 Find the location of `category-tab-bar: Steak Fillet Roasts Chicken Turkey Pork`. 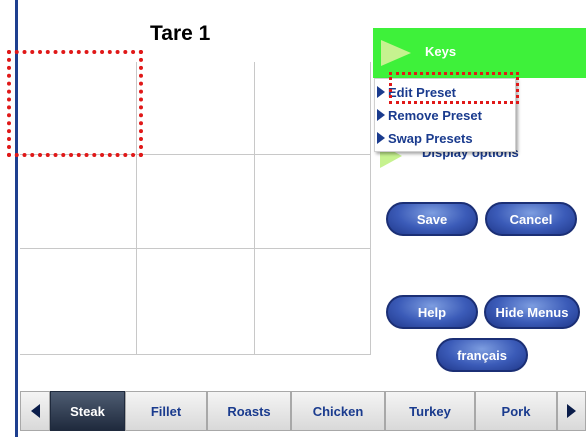

category-tab-bar: Steak Fillet Roasts Chicken Turkey Pork is located at coordinates (303, 411).